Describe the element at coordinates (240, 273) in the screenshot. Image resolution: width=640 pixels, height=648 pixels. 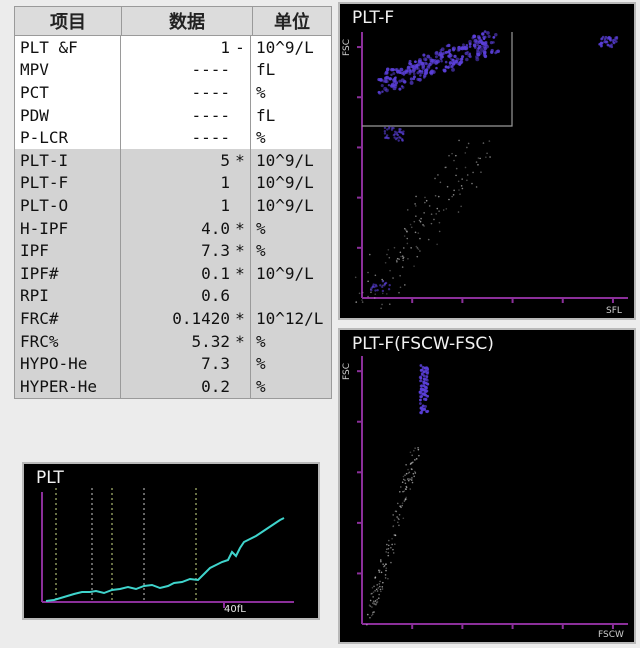
I see `row-flag: *` at that location.